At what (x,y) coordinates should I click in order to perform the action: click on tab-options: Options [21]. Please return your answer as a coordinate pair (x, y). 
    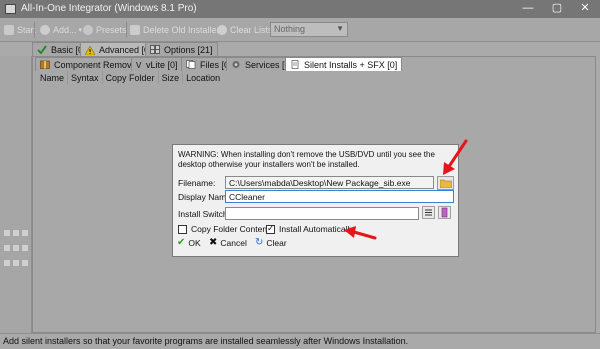
    Looking at the image, I should click on (181, 49).